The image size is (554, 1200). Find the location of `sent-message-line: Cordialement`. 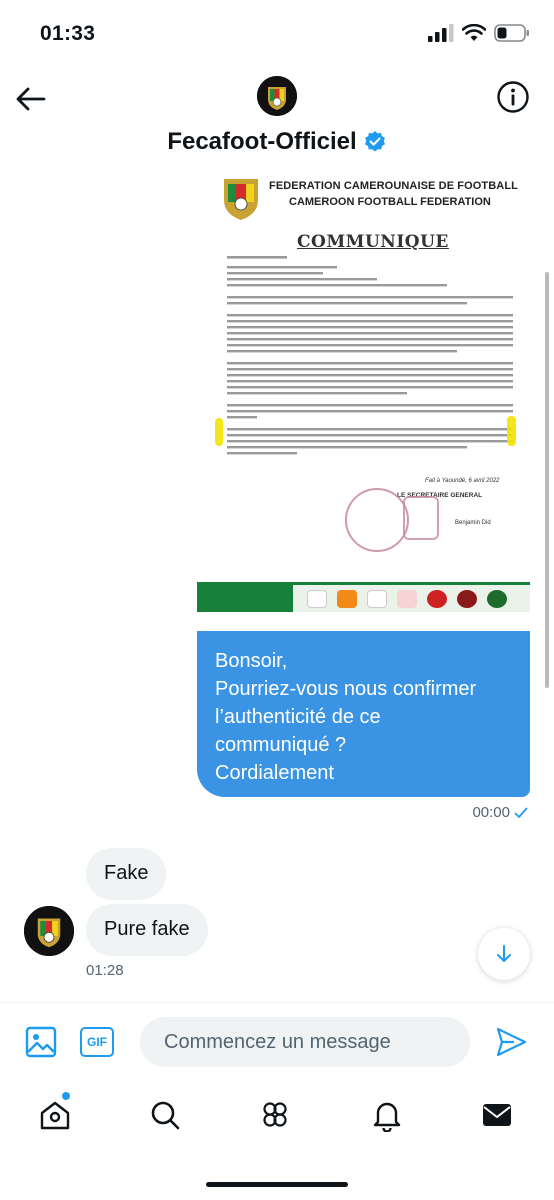

sent-message-line: Cordialement is located at coordinates (274, 773).